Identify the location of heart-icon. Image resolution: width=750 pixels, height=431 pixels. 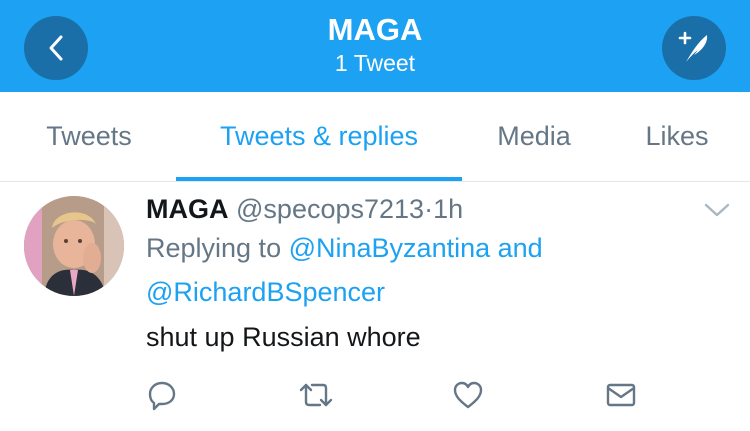
(468, 395).